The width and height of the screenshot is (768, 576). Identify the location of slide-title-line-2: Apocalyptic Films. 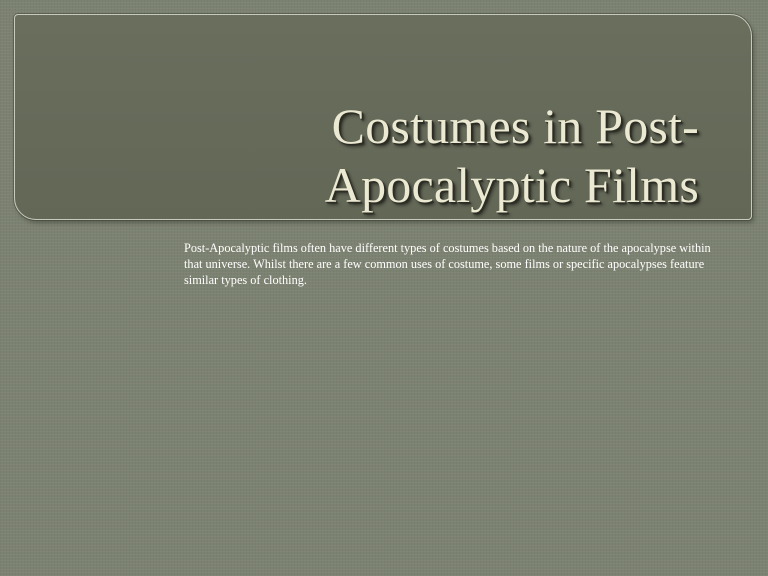
(511, 185).